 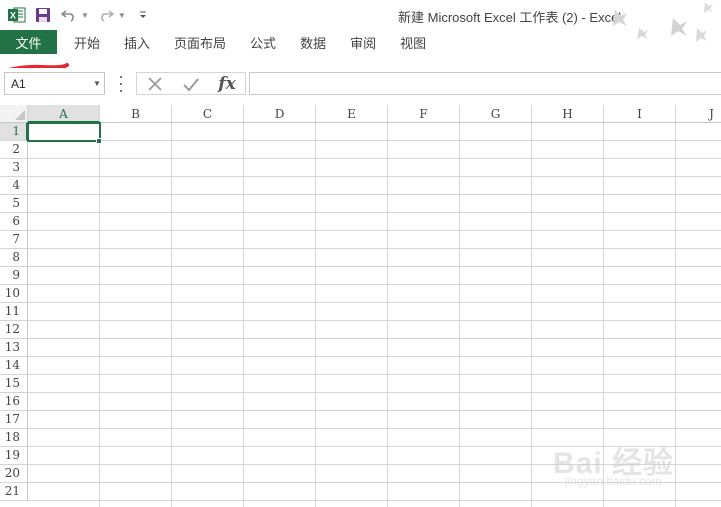 I want to click on watermark-url: jingyan.baidu.com, so click(x=613, y=481).